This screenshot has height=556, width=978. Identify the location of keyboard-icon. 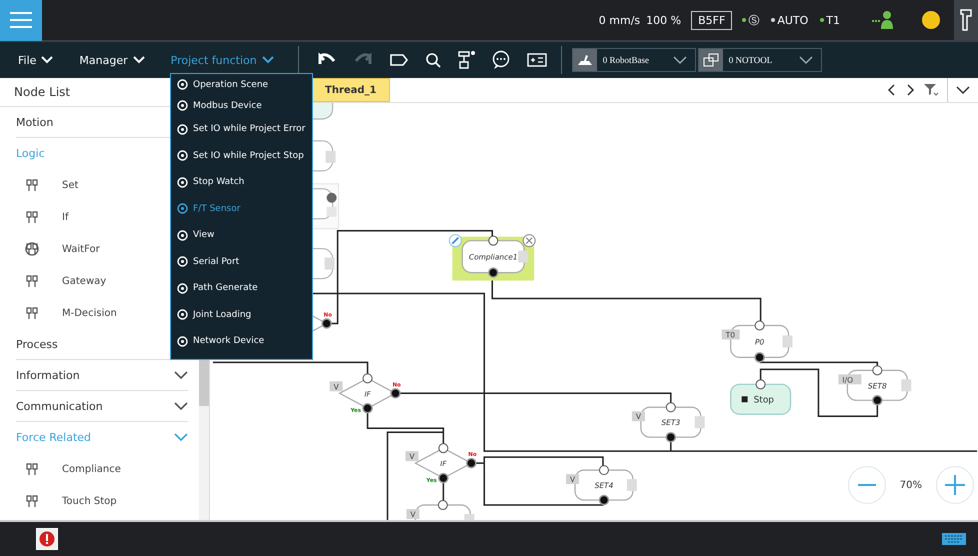
(954, 539).